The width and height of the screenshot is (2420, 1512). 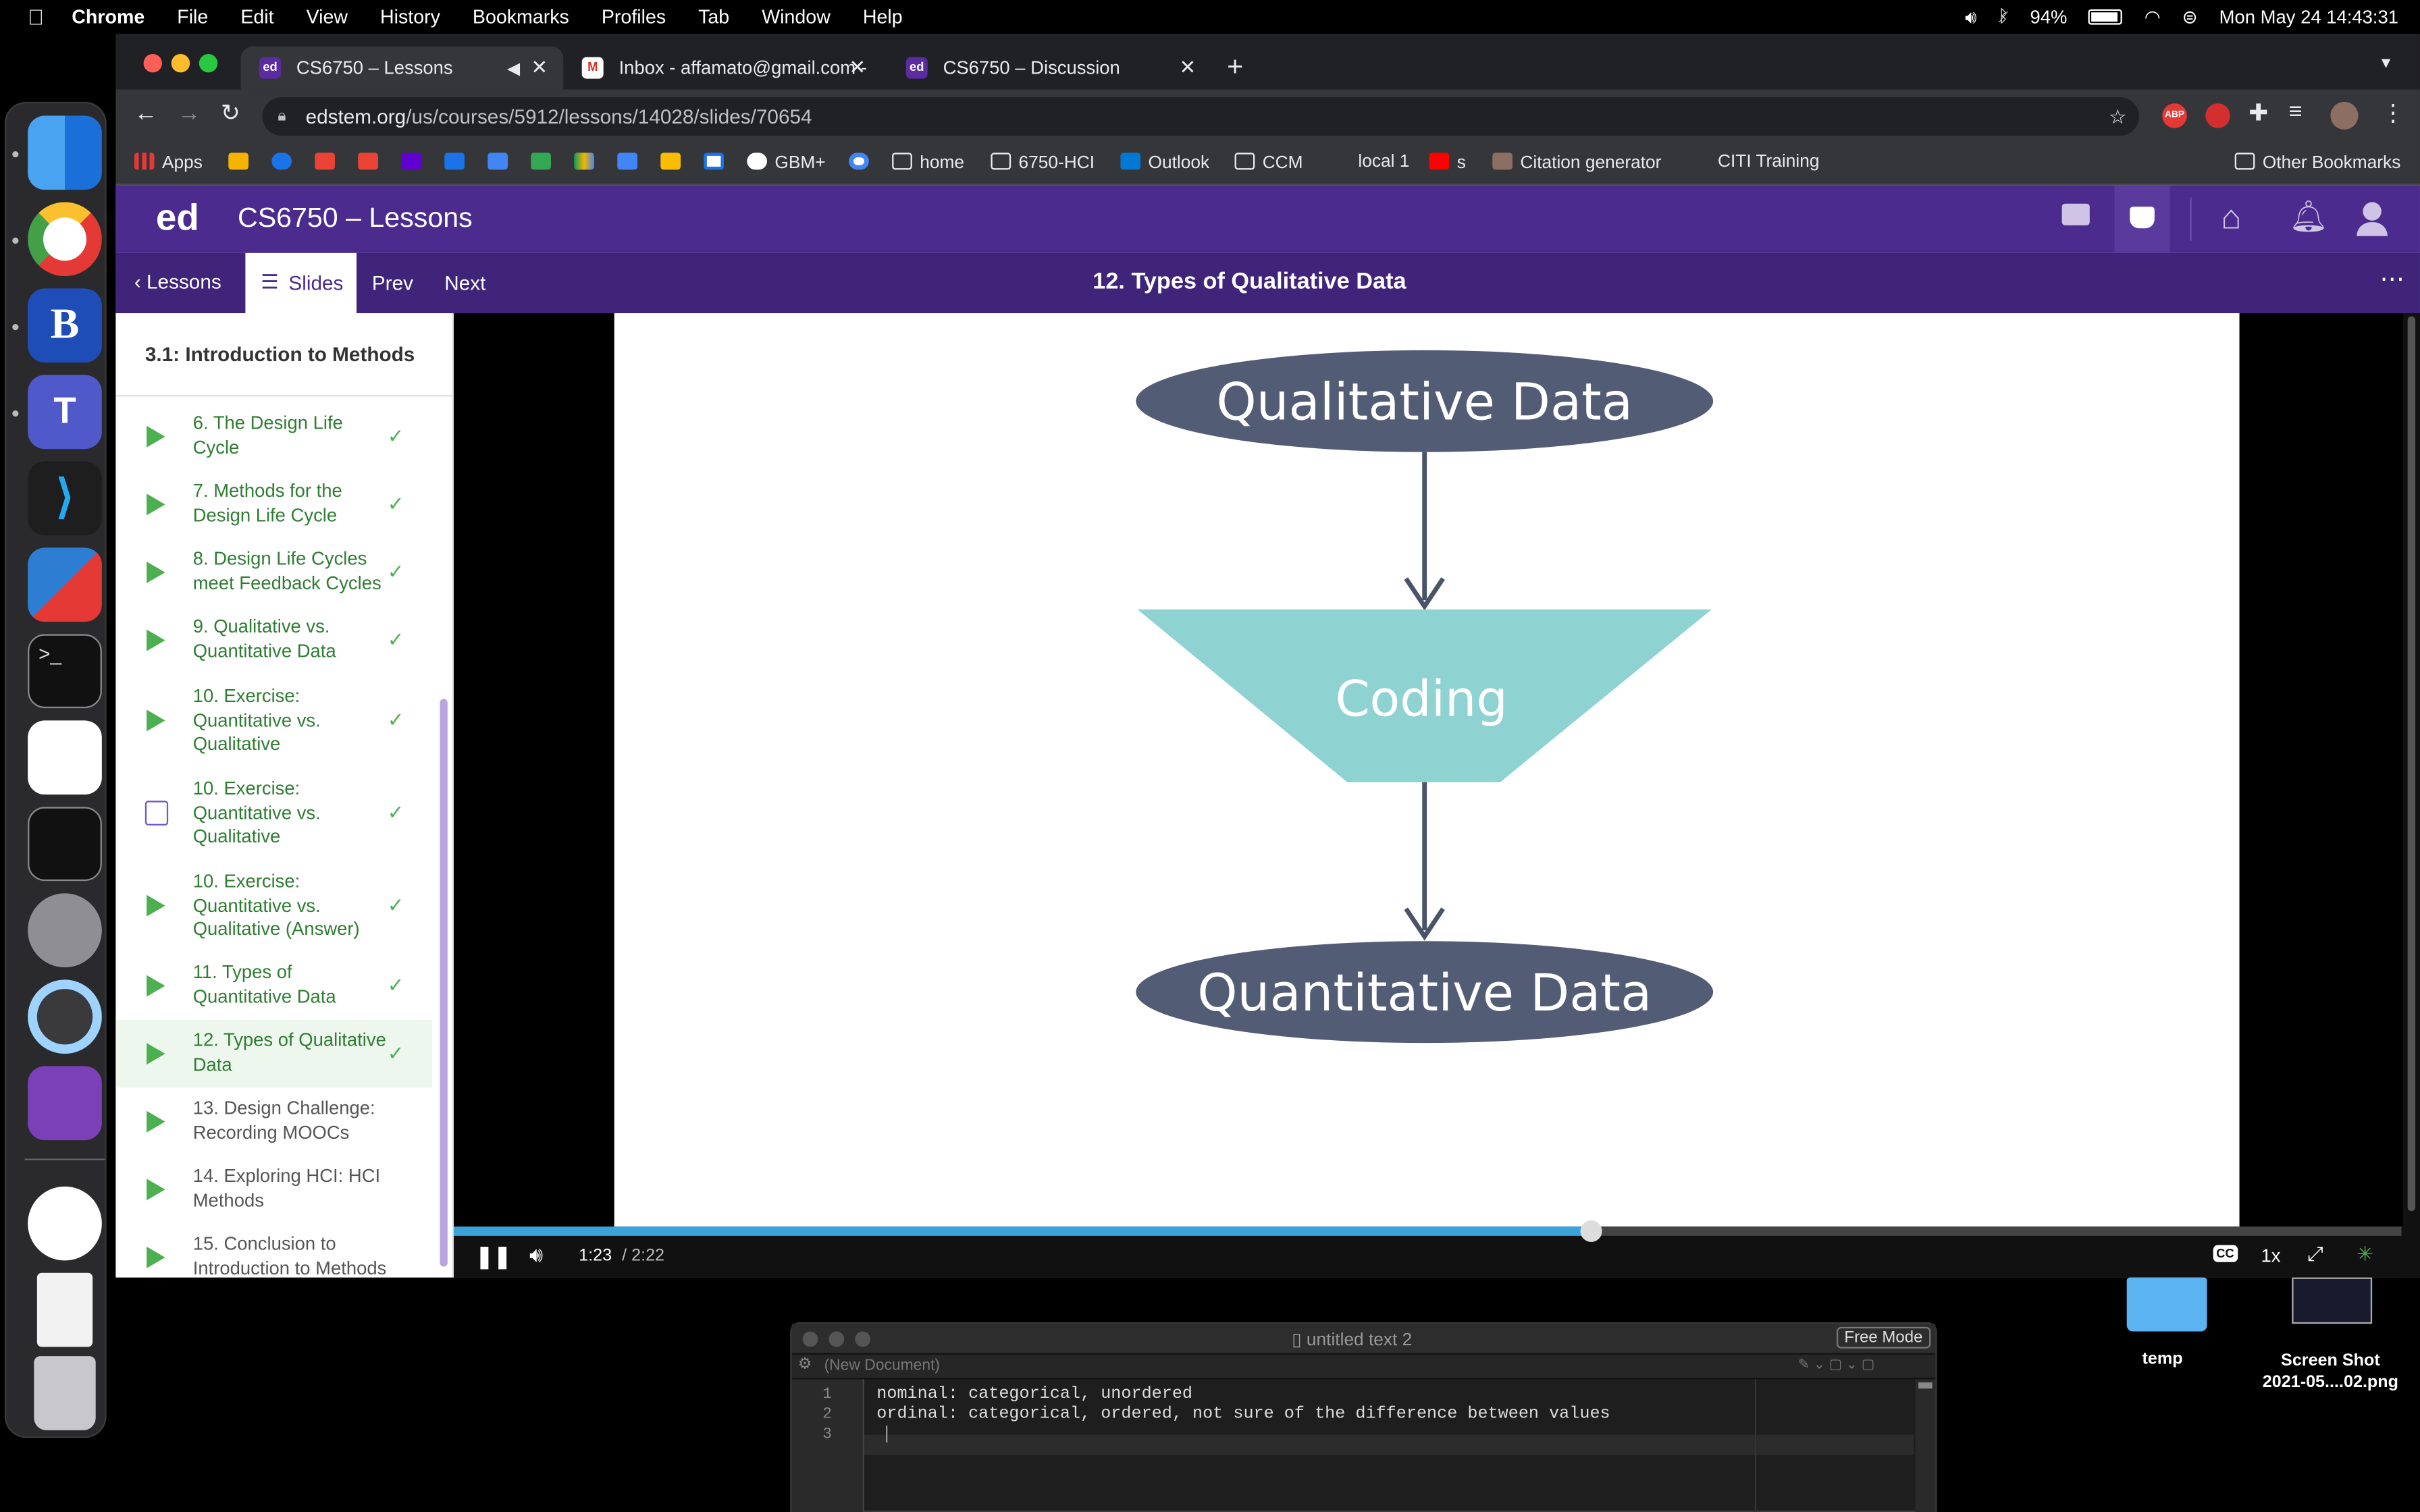 I want to click on document-icon, so click(x=64, y=1309).